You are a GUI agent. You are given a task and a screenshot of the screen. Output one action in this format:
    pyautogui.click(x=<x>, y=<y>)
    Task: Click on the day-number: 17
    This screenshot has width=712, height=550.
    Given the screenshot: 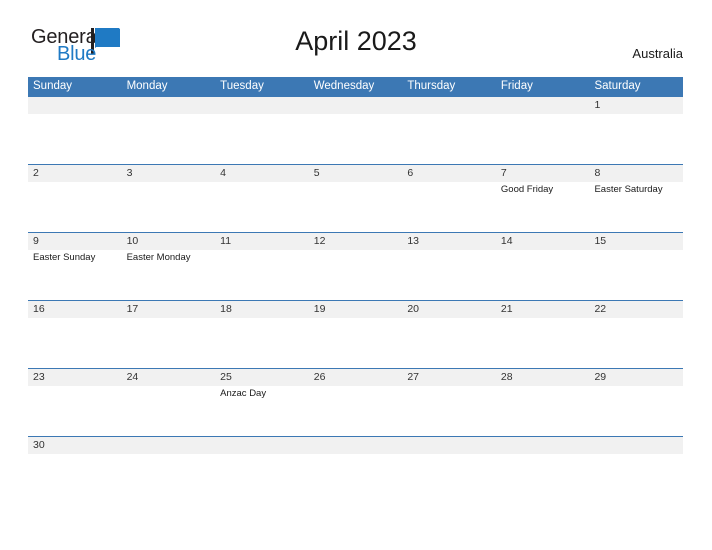 What is the action you would take?
    pyautogui.click(x=169, y=309)
    